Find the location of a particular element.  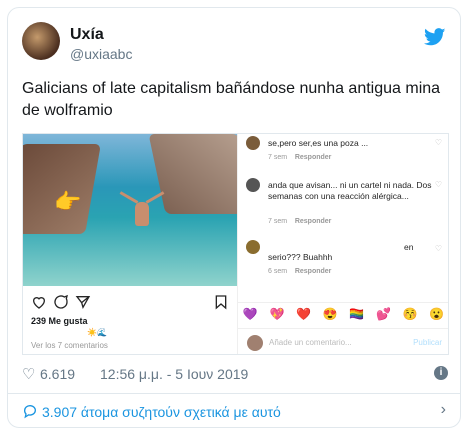

reaction-bar: 💜 💖 ❤️ 😍 🏳️‍🌈 💕 😚 😮 is located at coordinates (342, 313).